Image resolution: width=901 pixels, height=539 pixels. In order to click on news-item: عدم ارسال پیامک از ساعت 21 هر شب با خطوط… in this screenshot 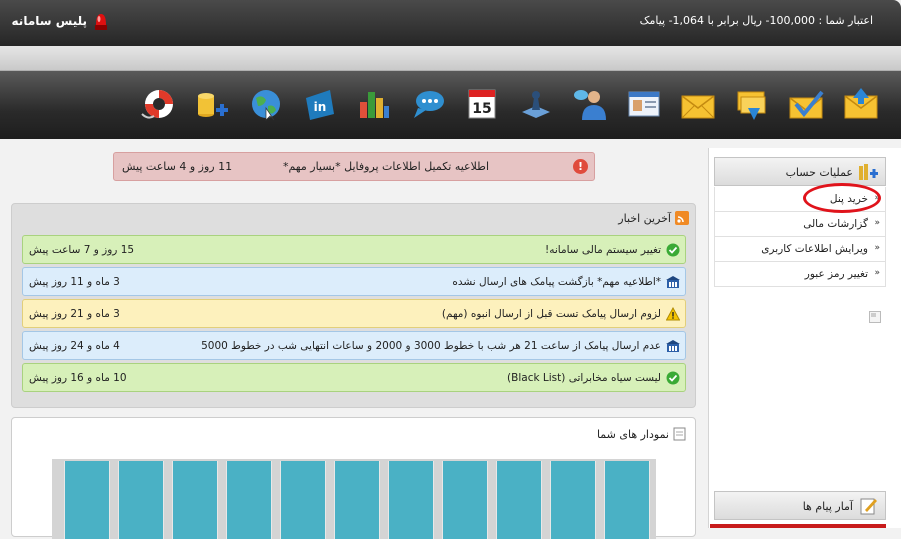, I will do `click(354, 345)`.